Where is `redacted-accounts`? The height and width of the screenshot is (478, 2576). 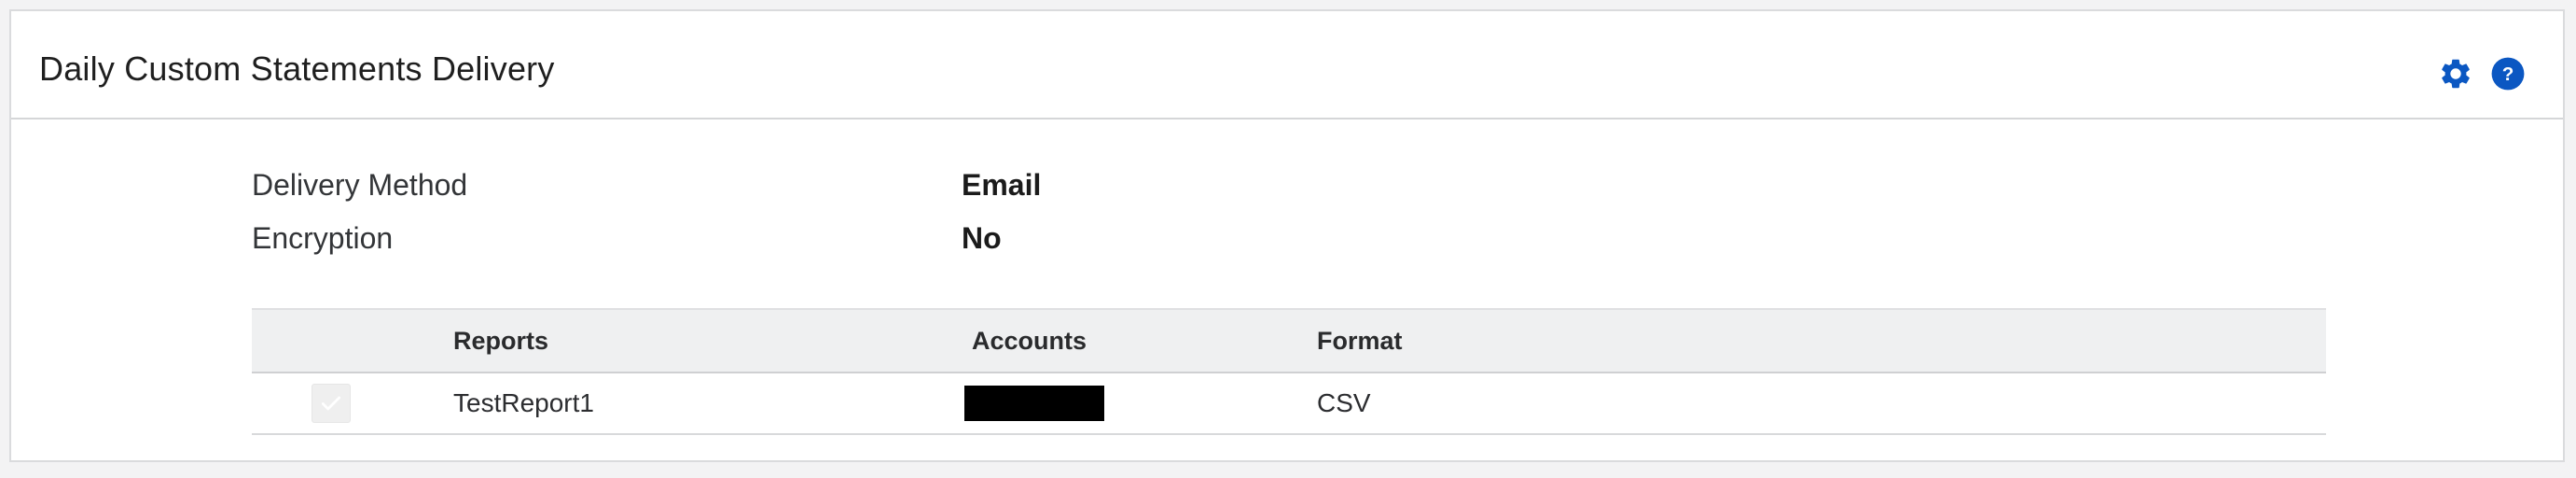
redacted-accounts is located at coordinates (1034, 403).